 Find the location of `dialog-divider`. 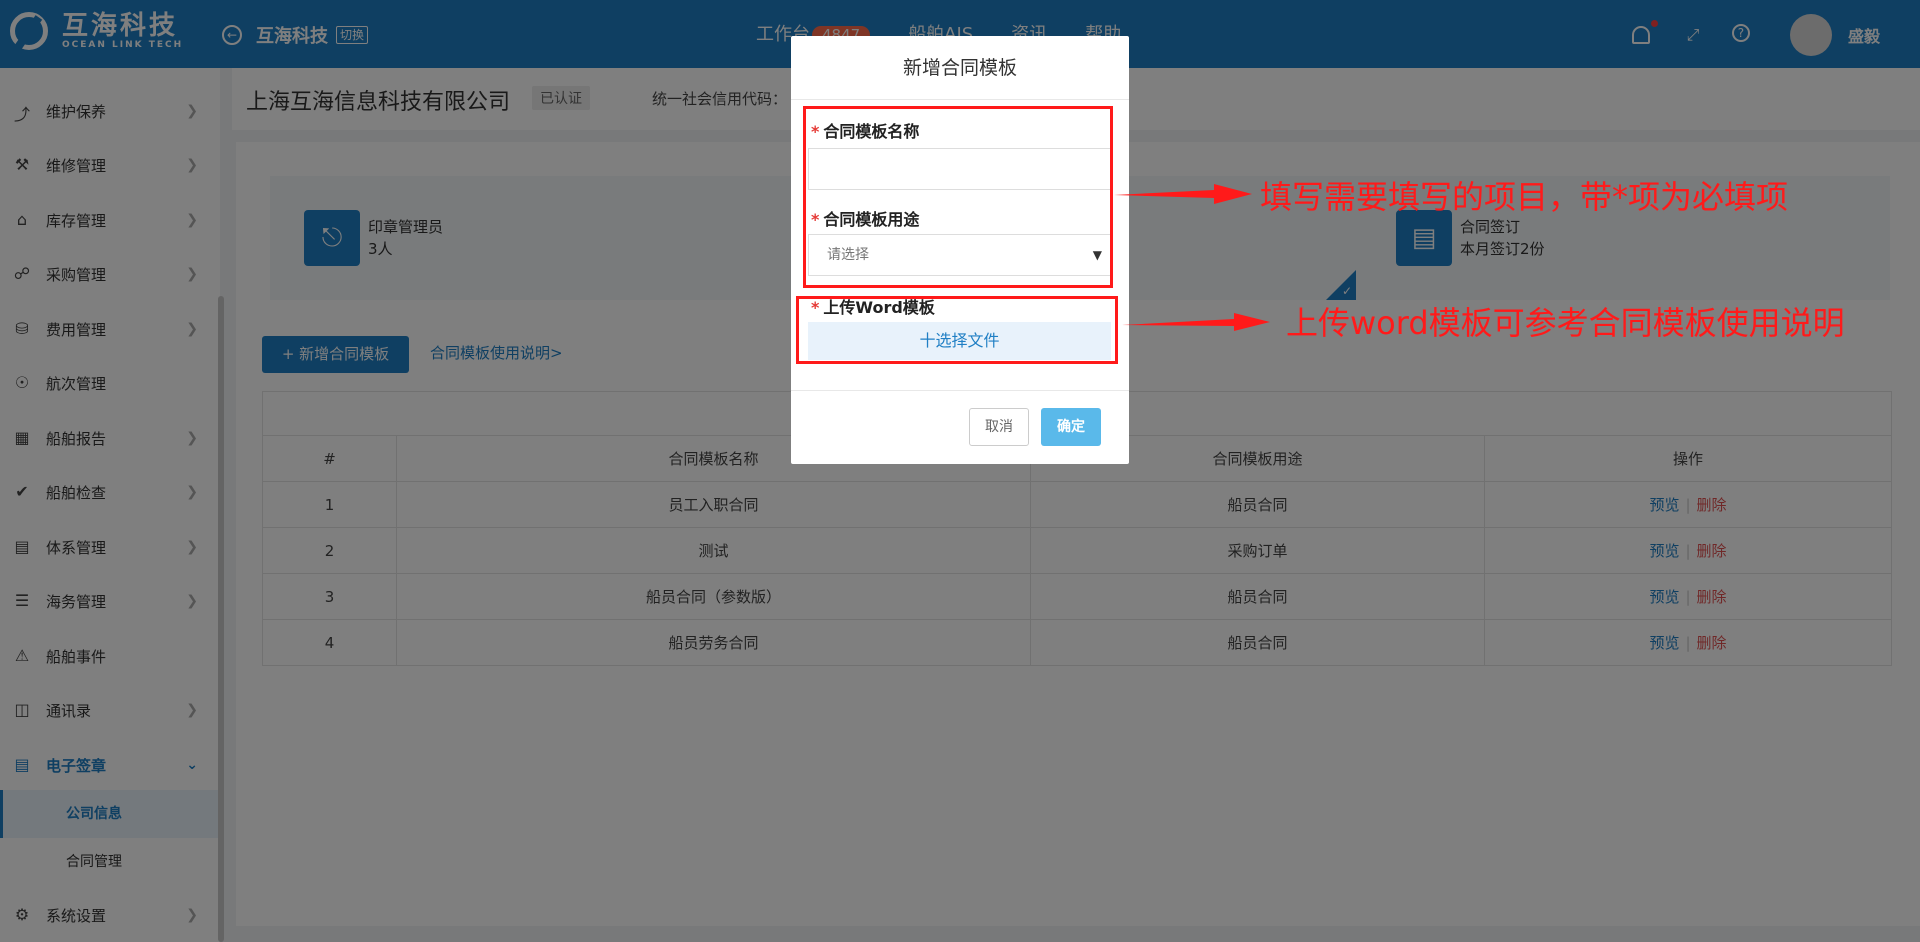

dialog-divider is located at coordinates (960, 390).